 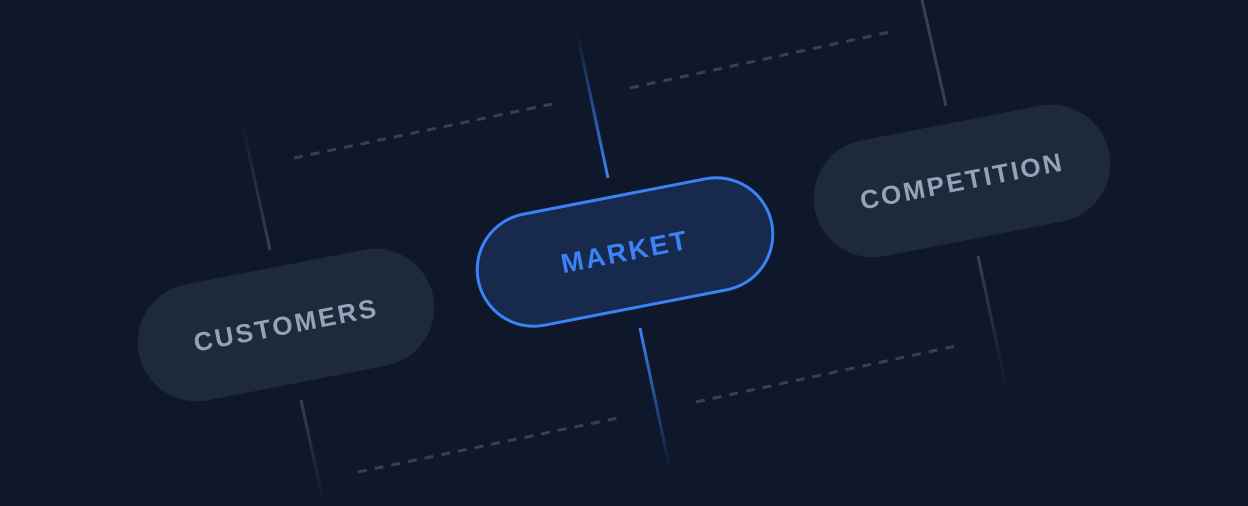 What do you see at coordinates (962, 180) in the screenshot?
I see `node-competition-label: COMPETITION` at bounding box center [962, 180].